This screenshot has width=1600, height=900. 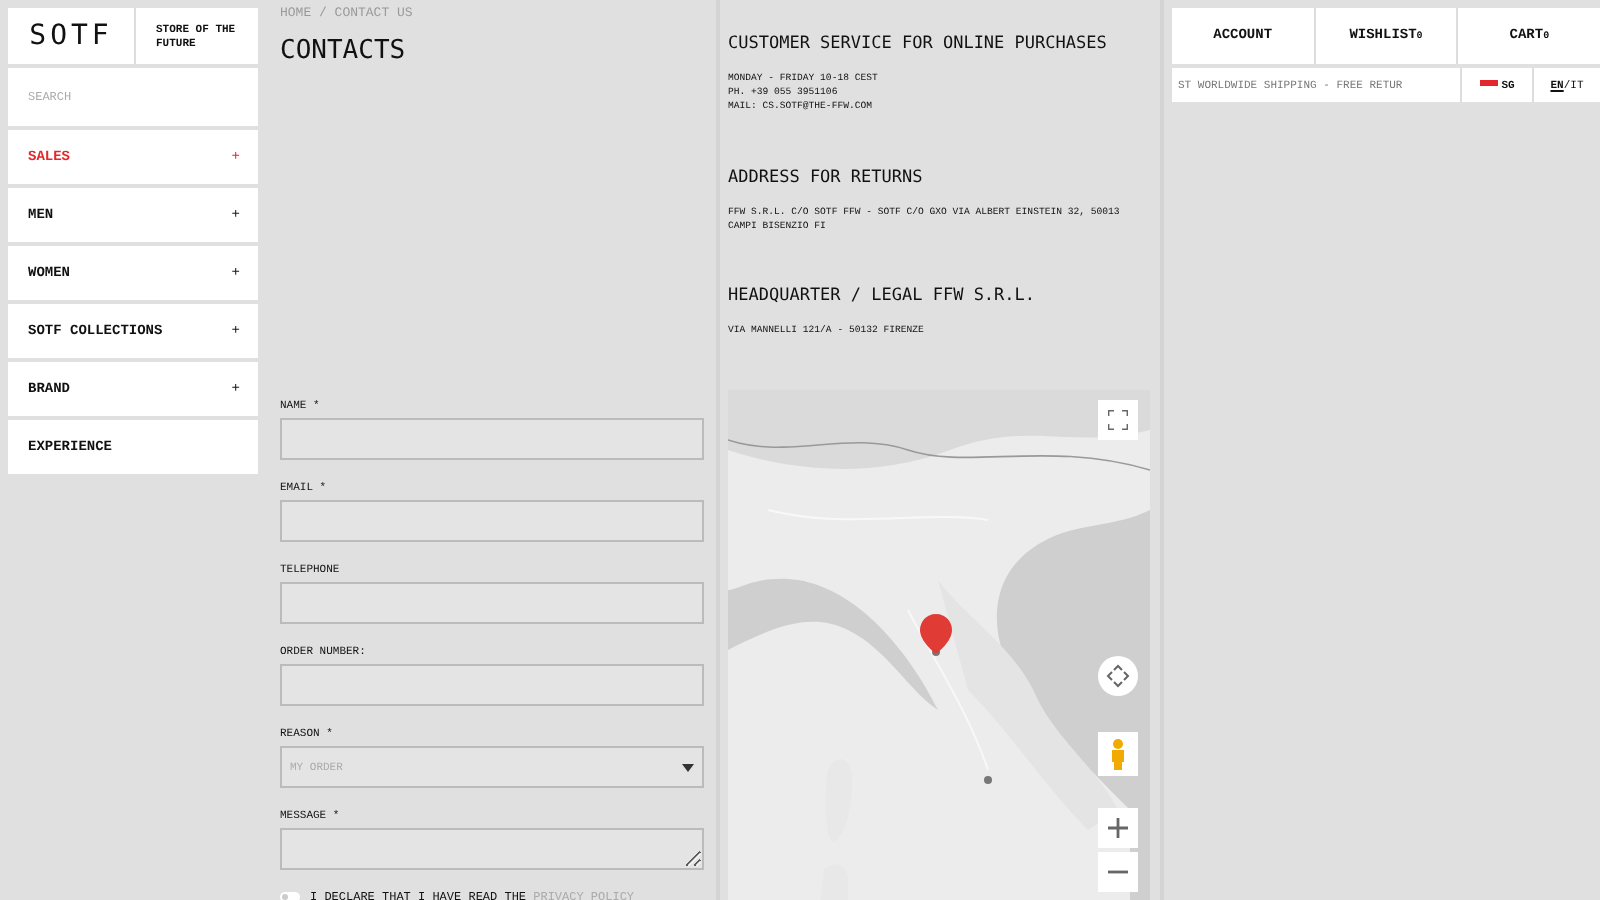 I want to click on person-icon, so click(x=1118, y=754).